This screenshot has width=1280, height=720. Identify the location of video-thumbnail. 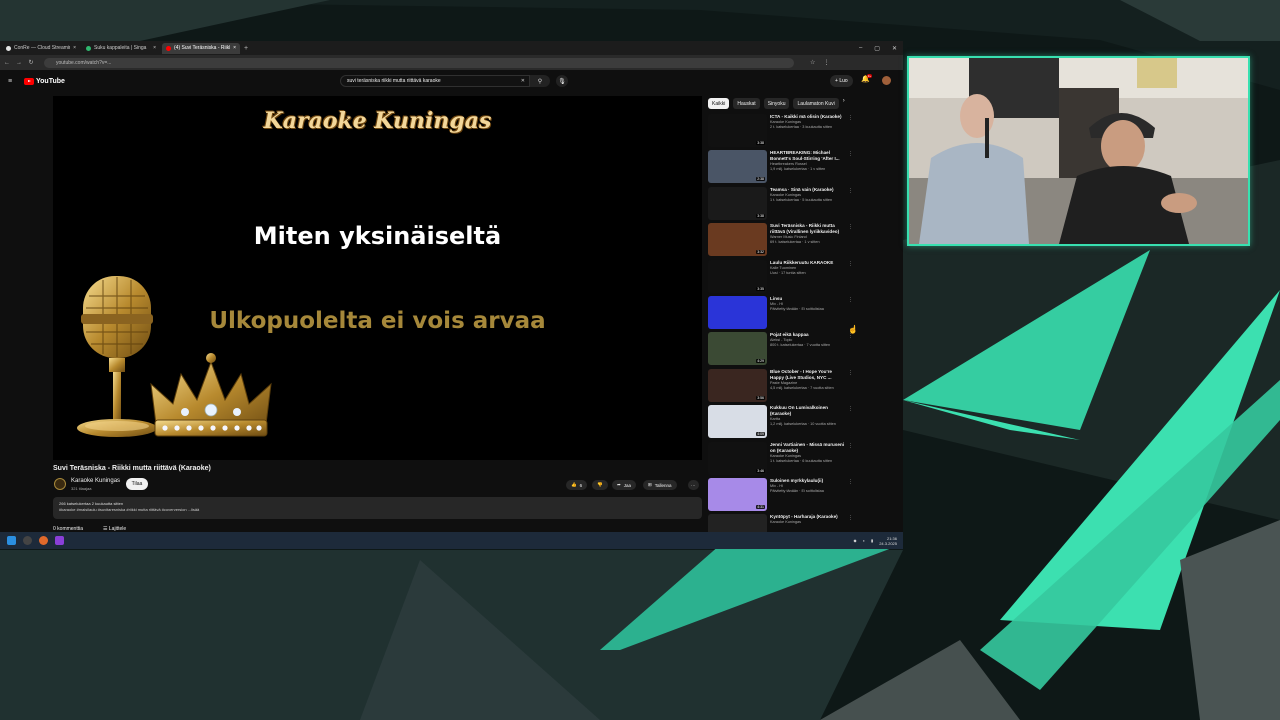
(737, 312).